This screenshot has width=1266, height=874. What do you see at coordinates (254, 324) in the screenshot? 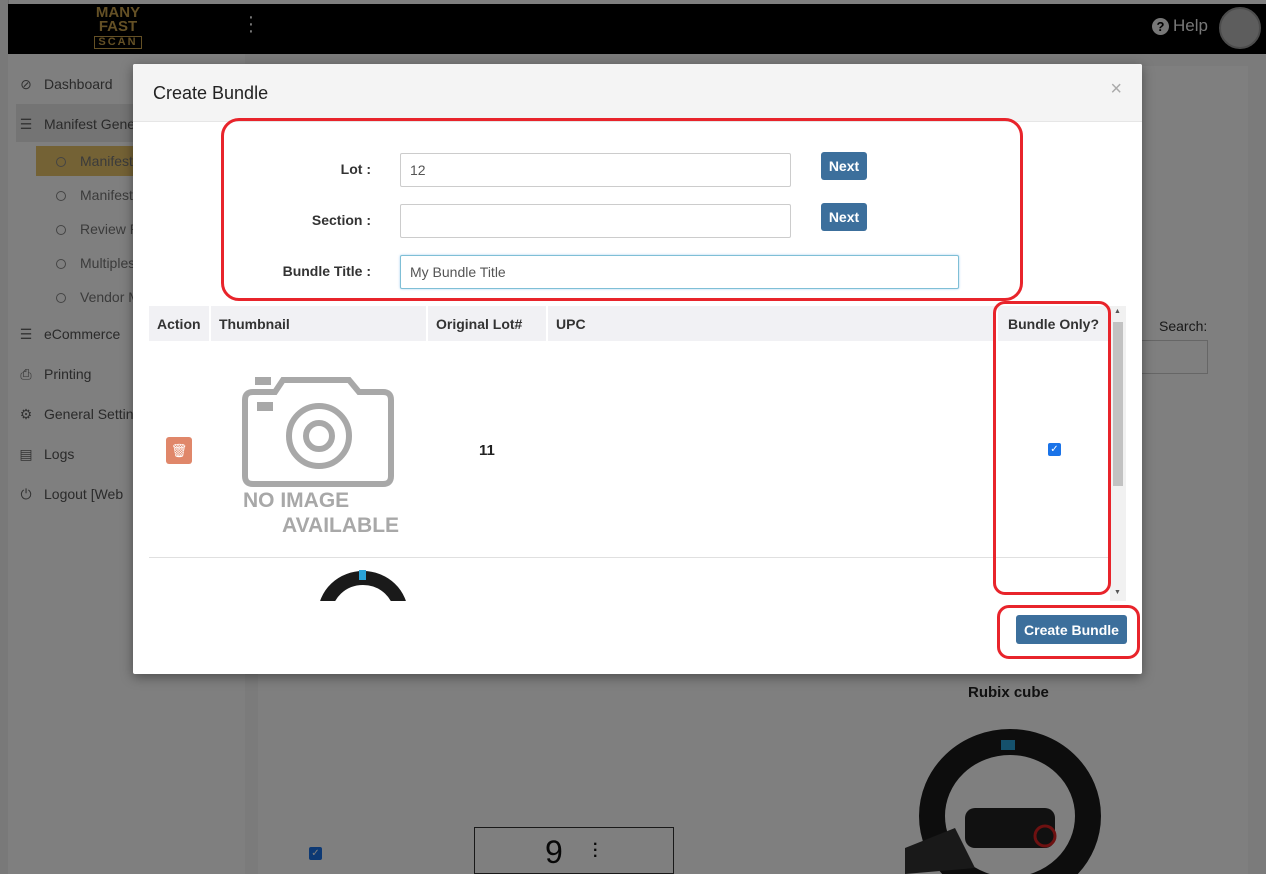
I see `header-thumbnail: Thumbnail` at bounding box center [254, 324].